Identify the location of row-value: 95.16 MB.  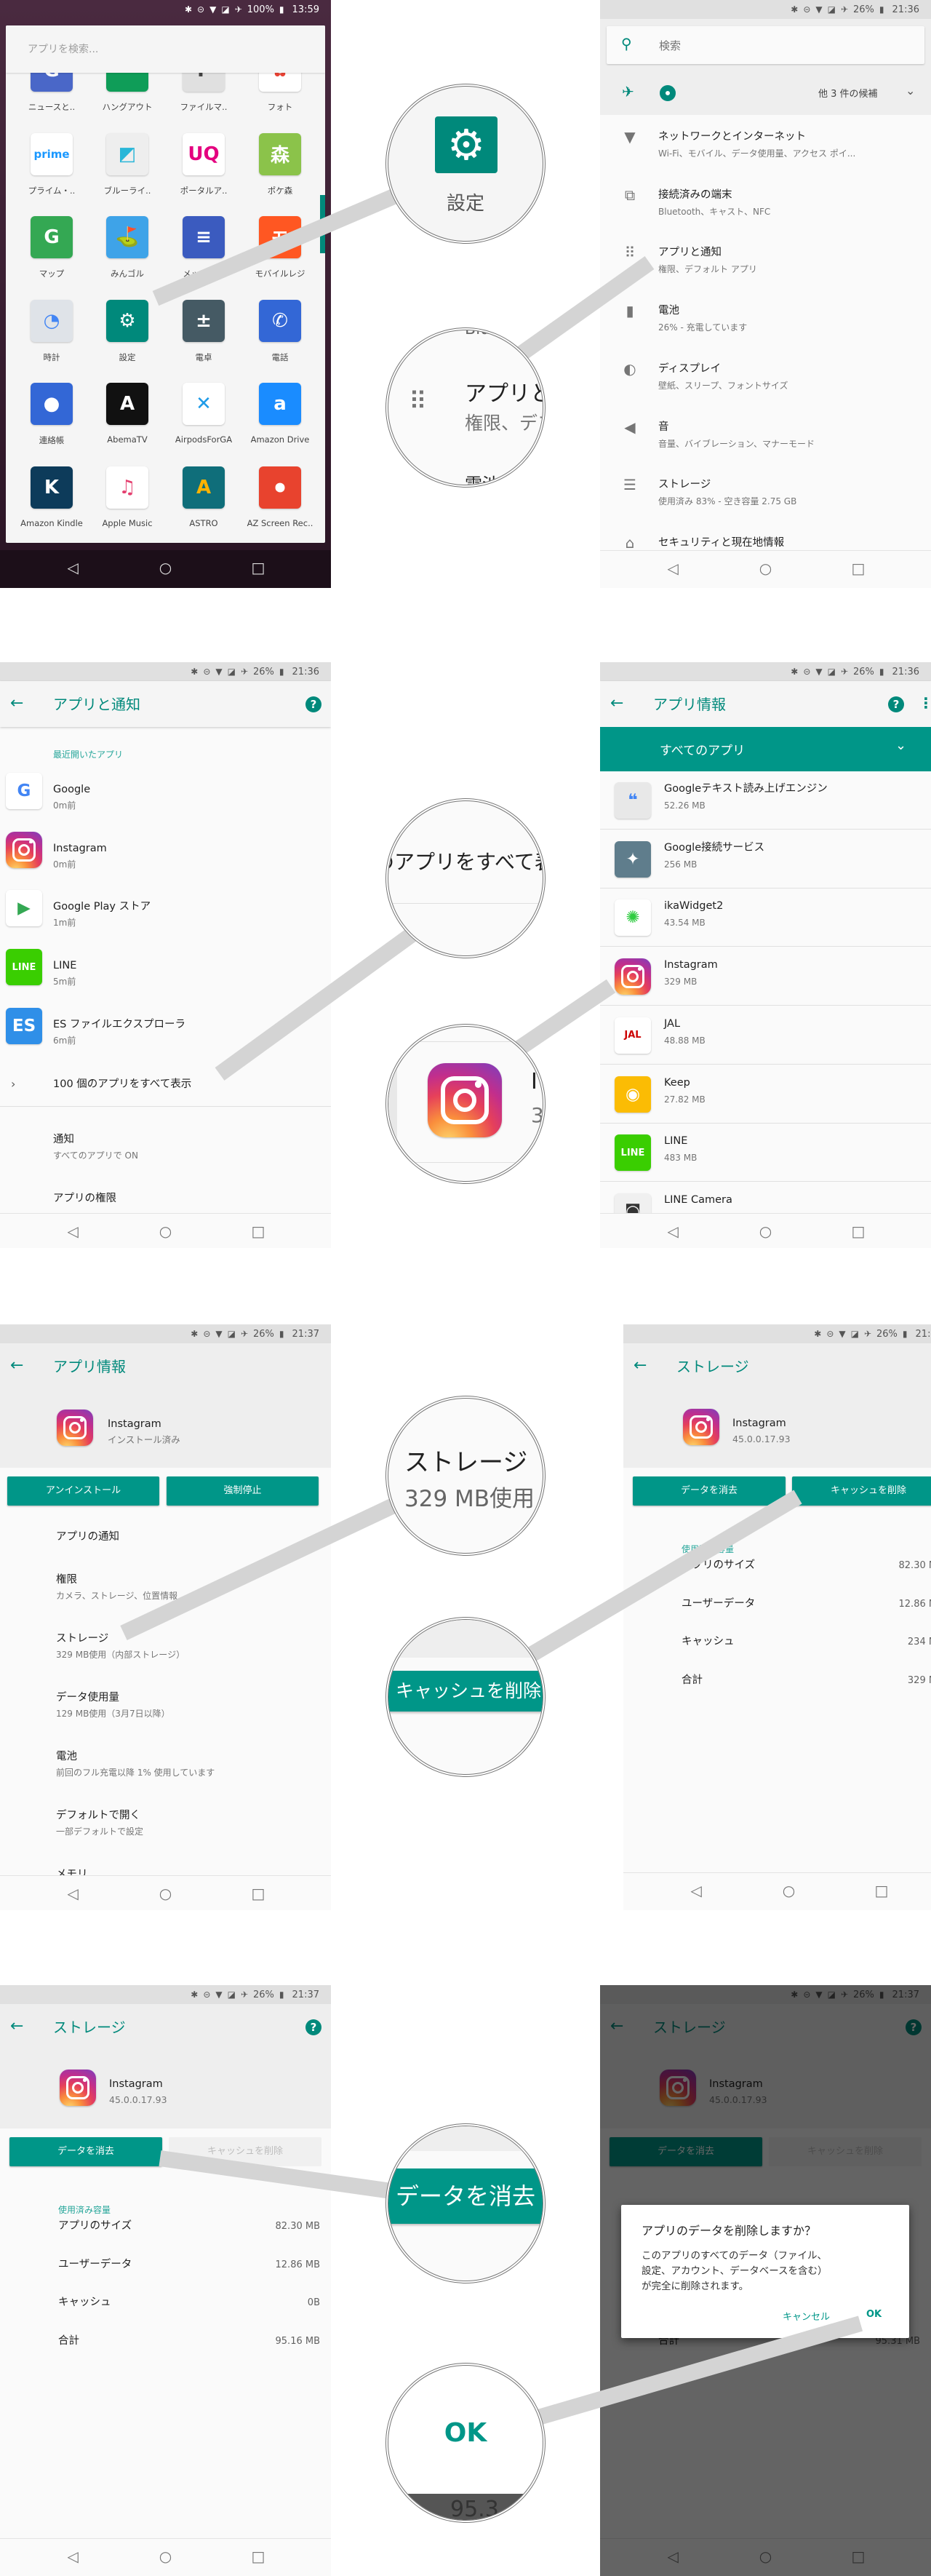
(297, 2342).